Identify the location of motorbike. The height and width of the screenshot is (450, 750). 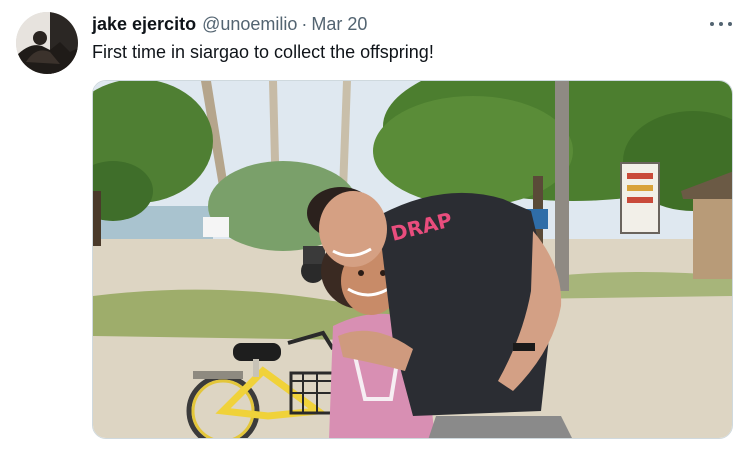
(314, 255).